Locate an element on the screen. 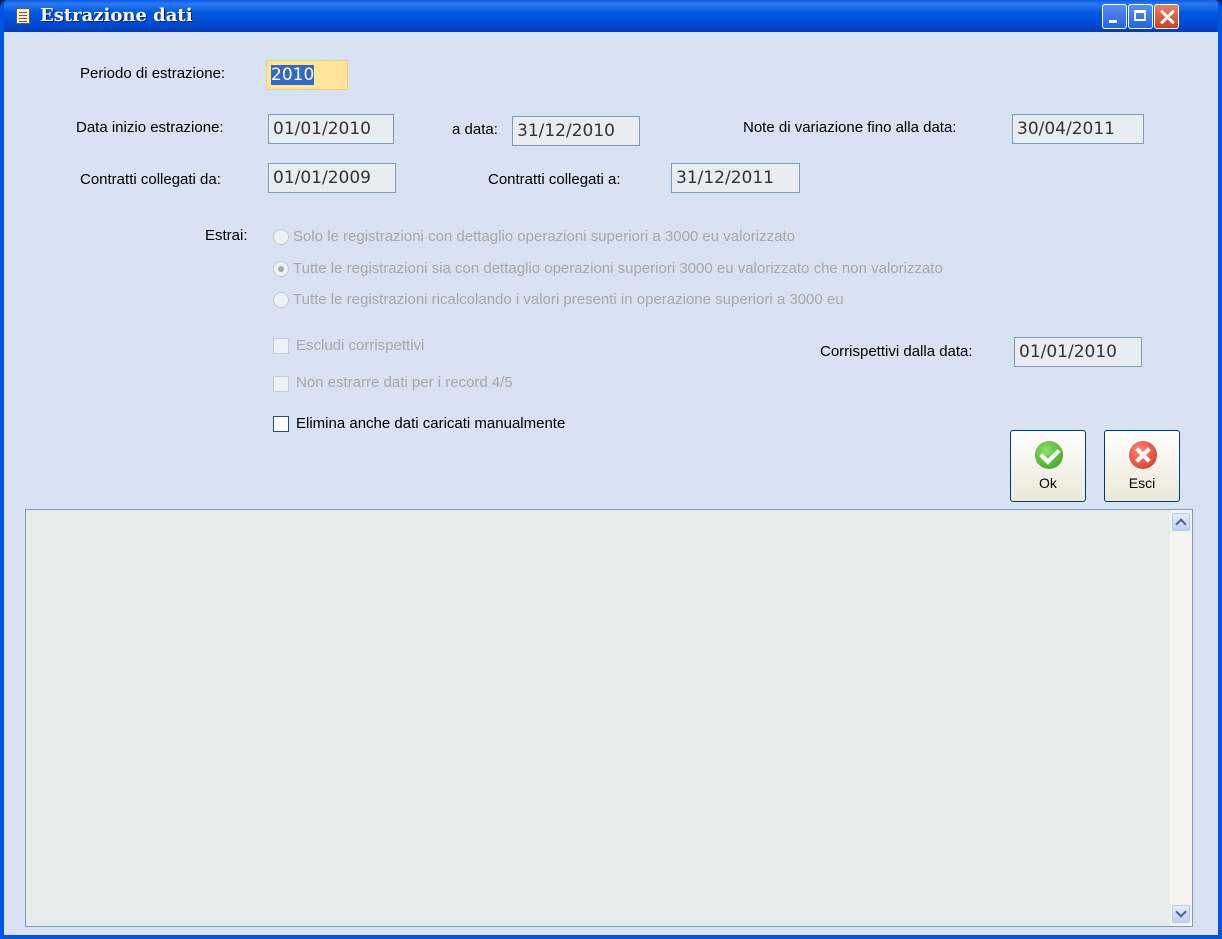 The width and height of the screenshot is (1222, 939). periodo-field: 2010 is located at coordinates (307, 75).